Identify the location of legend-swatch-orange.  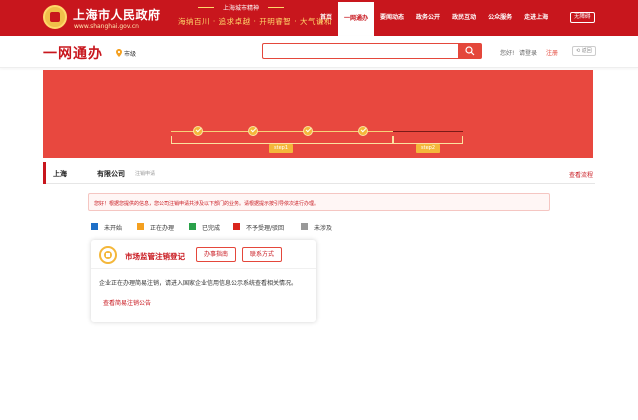
(140, 226).